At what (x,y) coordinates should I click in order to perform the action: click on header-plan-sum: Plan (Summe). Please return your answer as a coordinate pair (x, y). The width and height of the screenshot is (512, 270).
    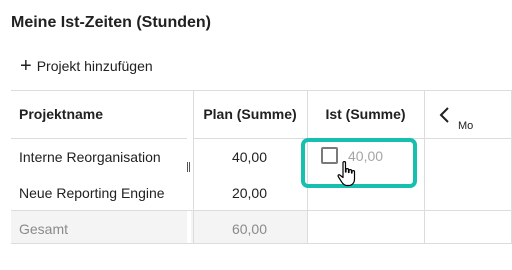
    Looking at the image, I should click on (250, 114).